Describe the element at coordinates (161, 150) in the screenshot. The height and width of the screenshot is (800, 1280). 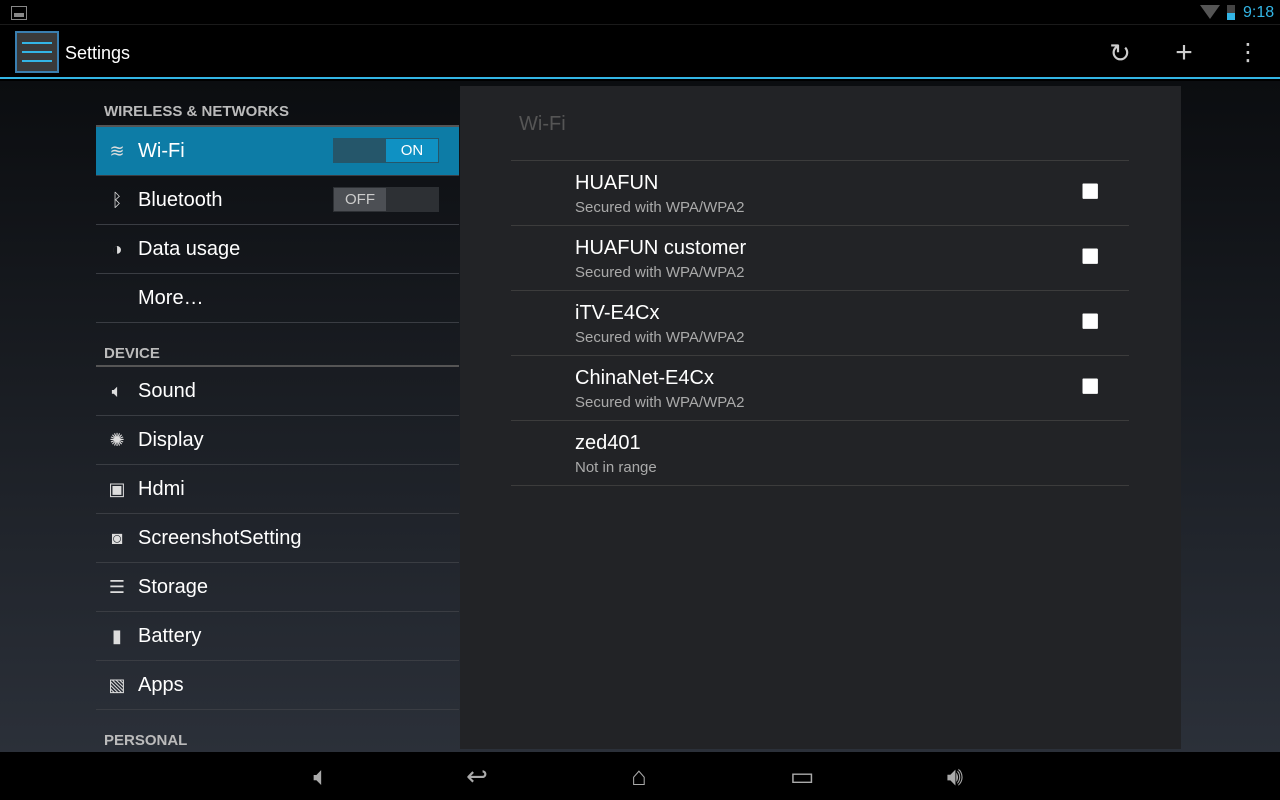
I see `sidebar-item-label: Wi-Fi` at that location.